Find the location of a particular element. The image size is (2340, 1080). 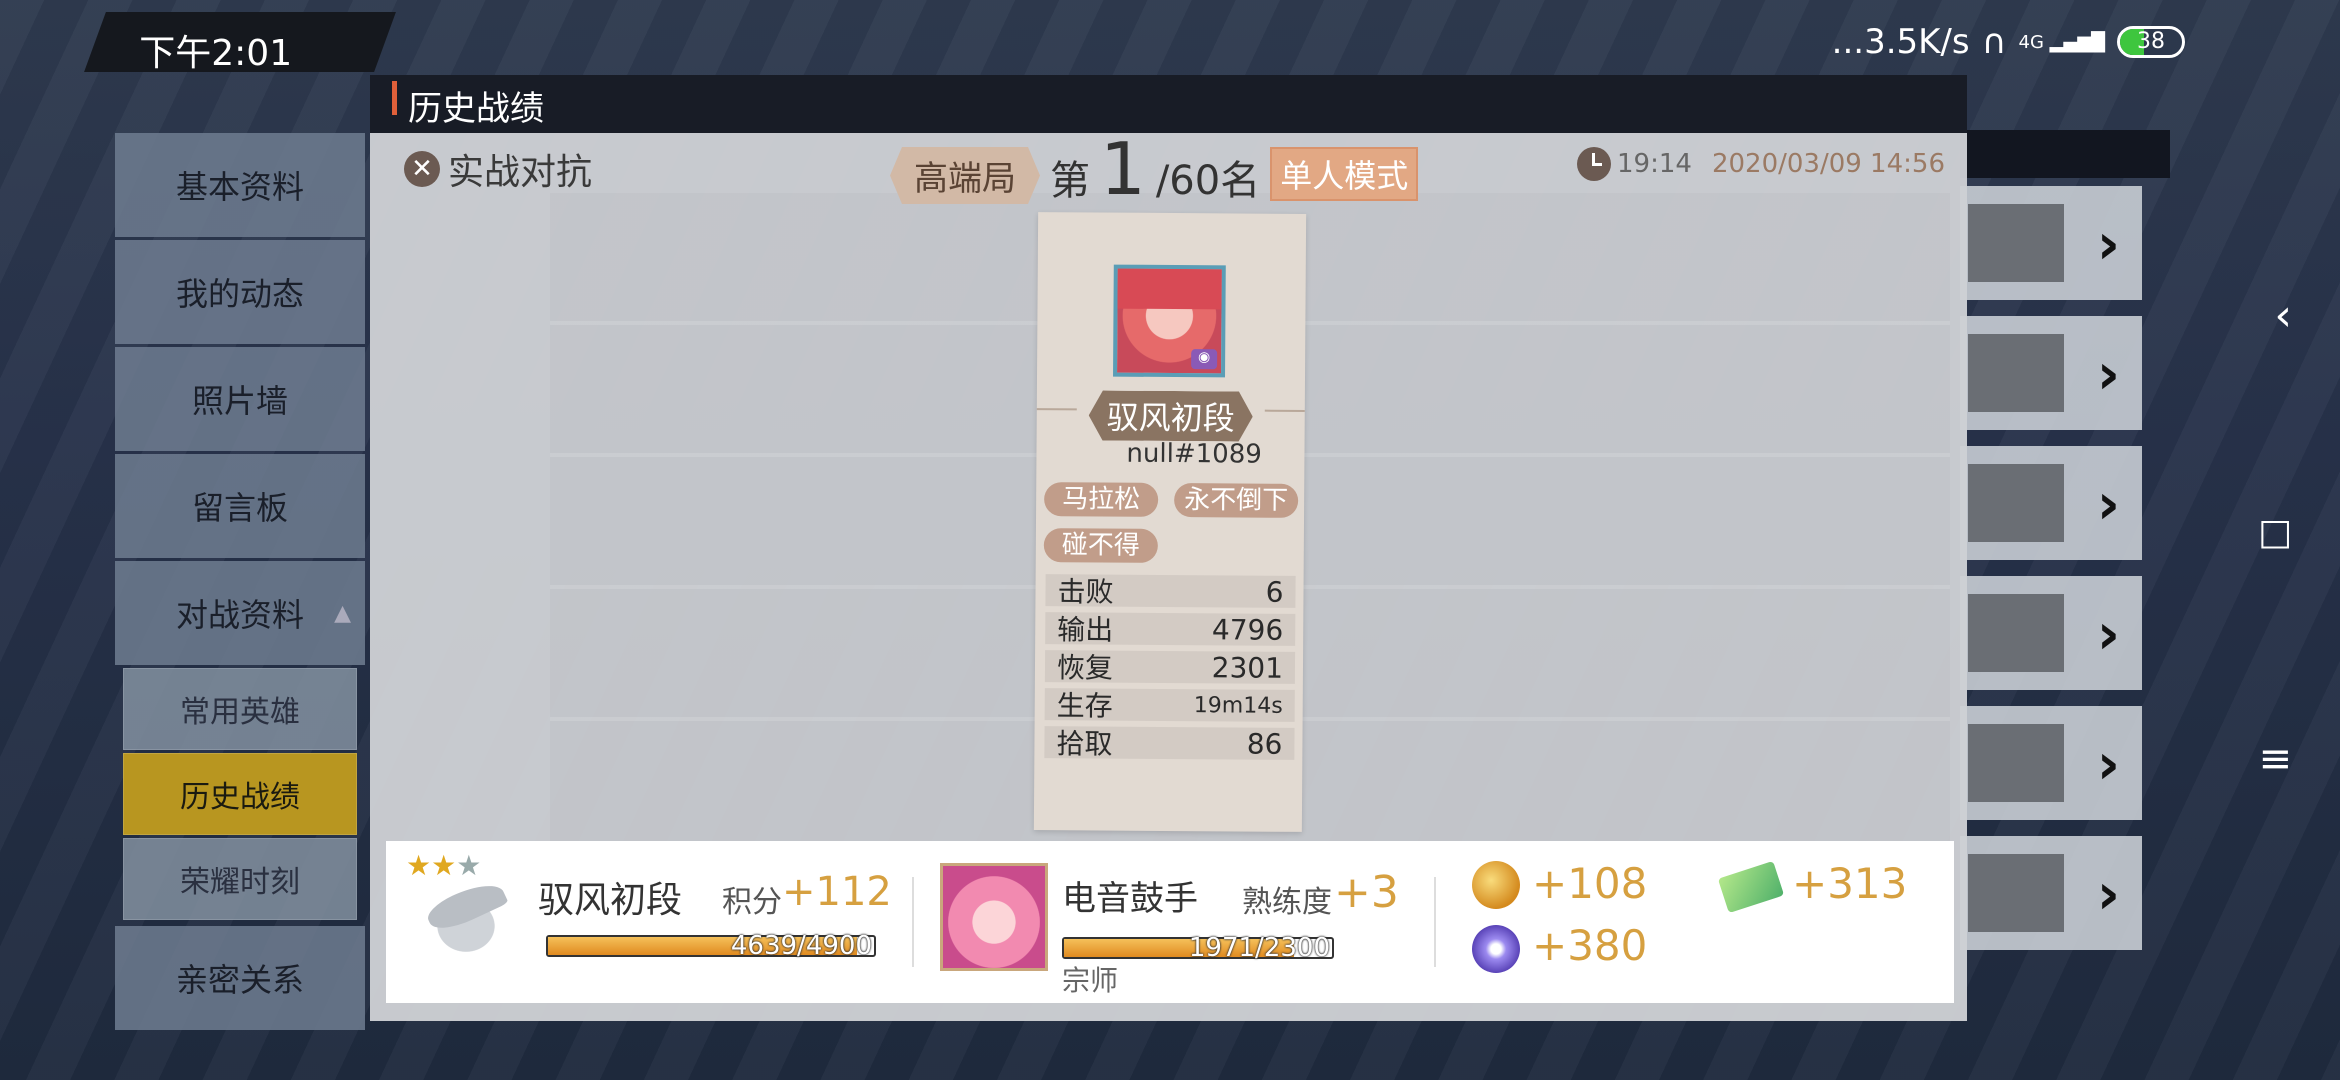

hero-progress-bar: 1971/2300 is located at coordinates (1198, 948).